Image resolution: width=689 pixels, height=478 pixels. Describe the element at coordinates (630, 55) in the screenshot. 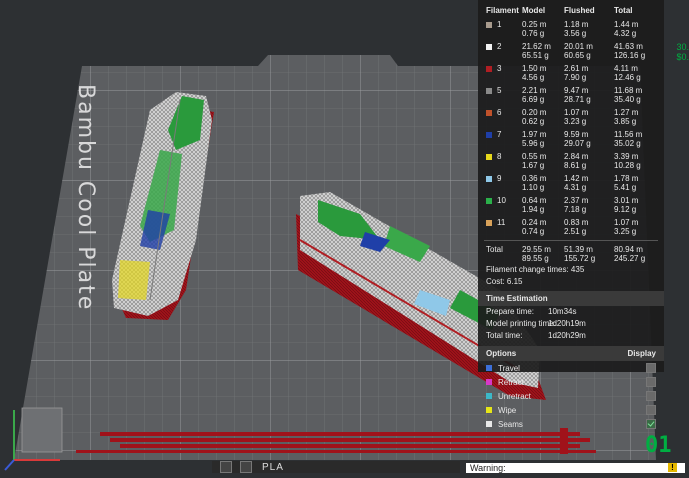

I see `total-wt: 126.16 g` at that location.